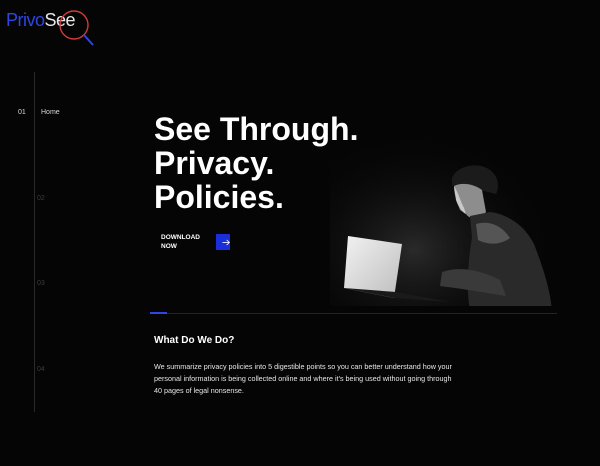 This screenshot has width=600, height=466. I want to click on nav-rail, so click(34, 242).